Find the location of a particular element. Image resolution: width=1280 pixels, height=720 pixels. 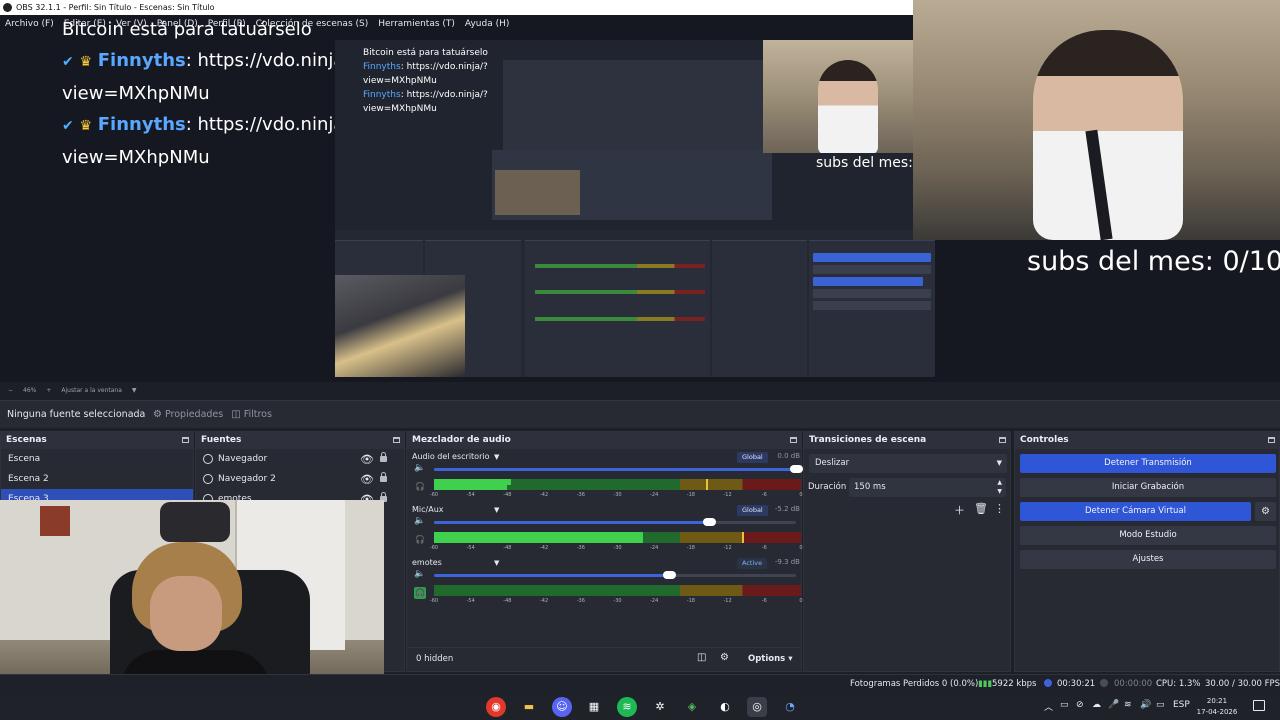

zoom-out-button: − is located at coordinates (10, 391).